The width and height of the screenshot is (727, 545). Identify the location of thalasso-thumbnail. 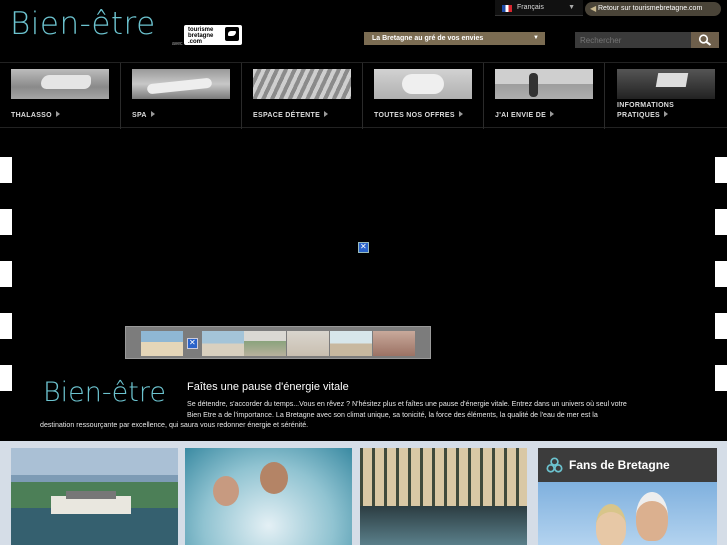
(60, 84).